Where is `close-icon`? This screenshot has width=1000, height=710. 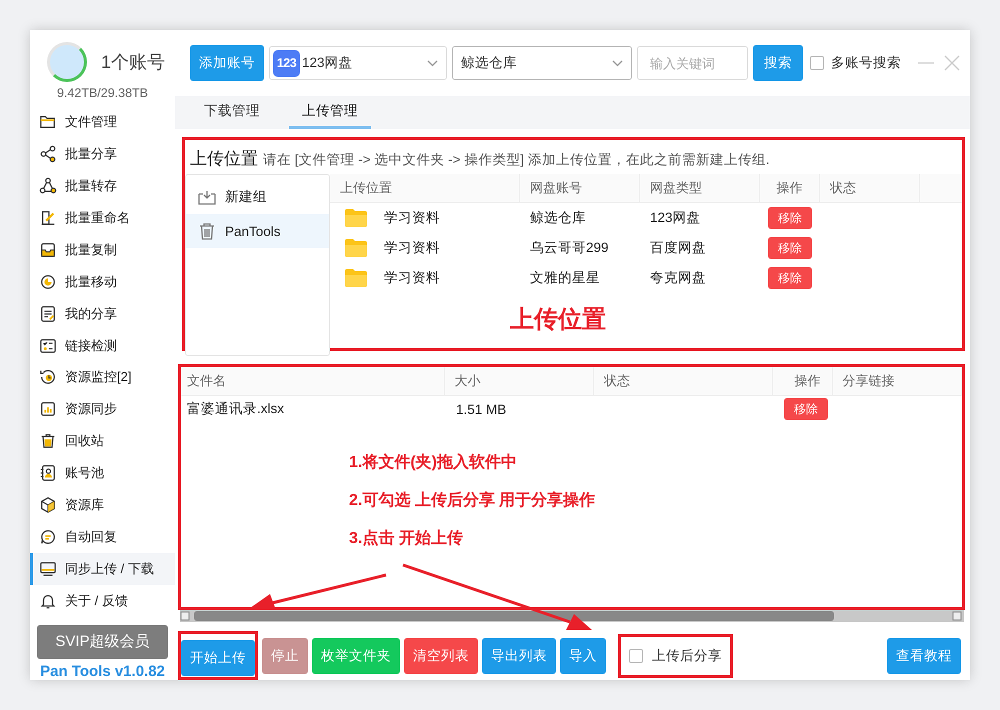 close-icon is located at coordinates (952, 63).